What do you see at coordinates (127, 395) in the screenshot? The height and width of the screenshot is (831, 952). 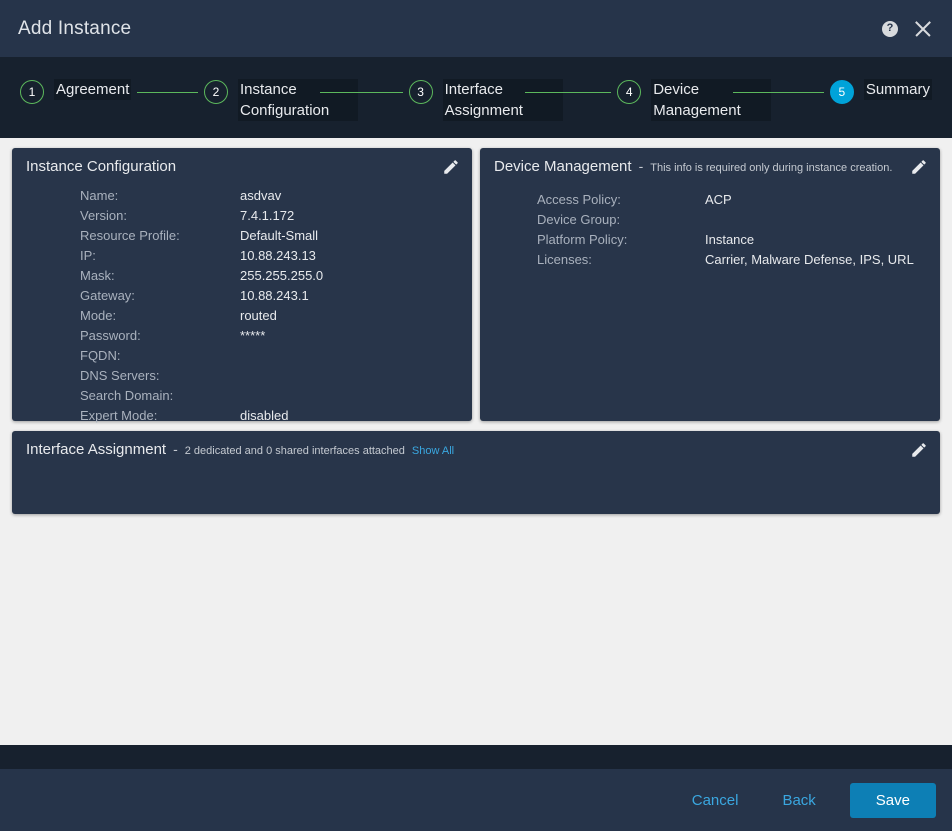 I see `field-label-search-domain: Search Domain:` at bounding box center [127, 395].